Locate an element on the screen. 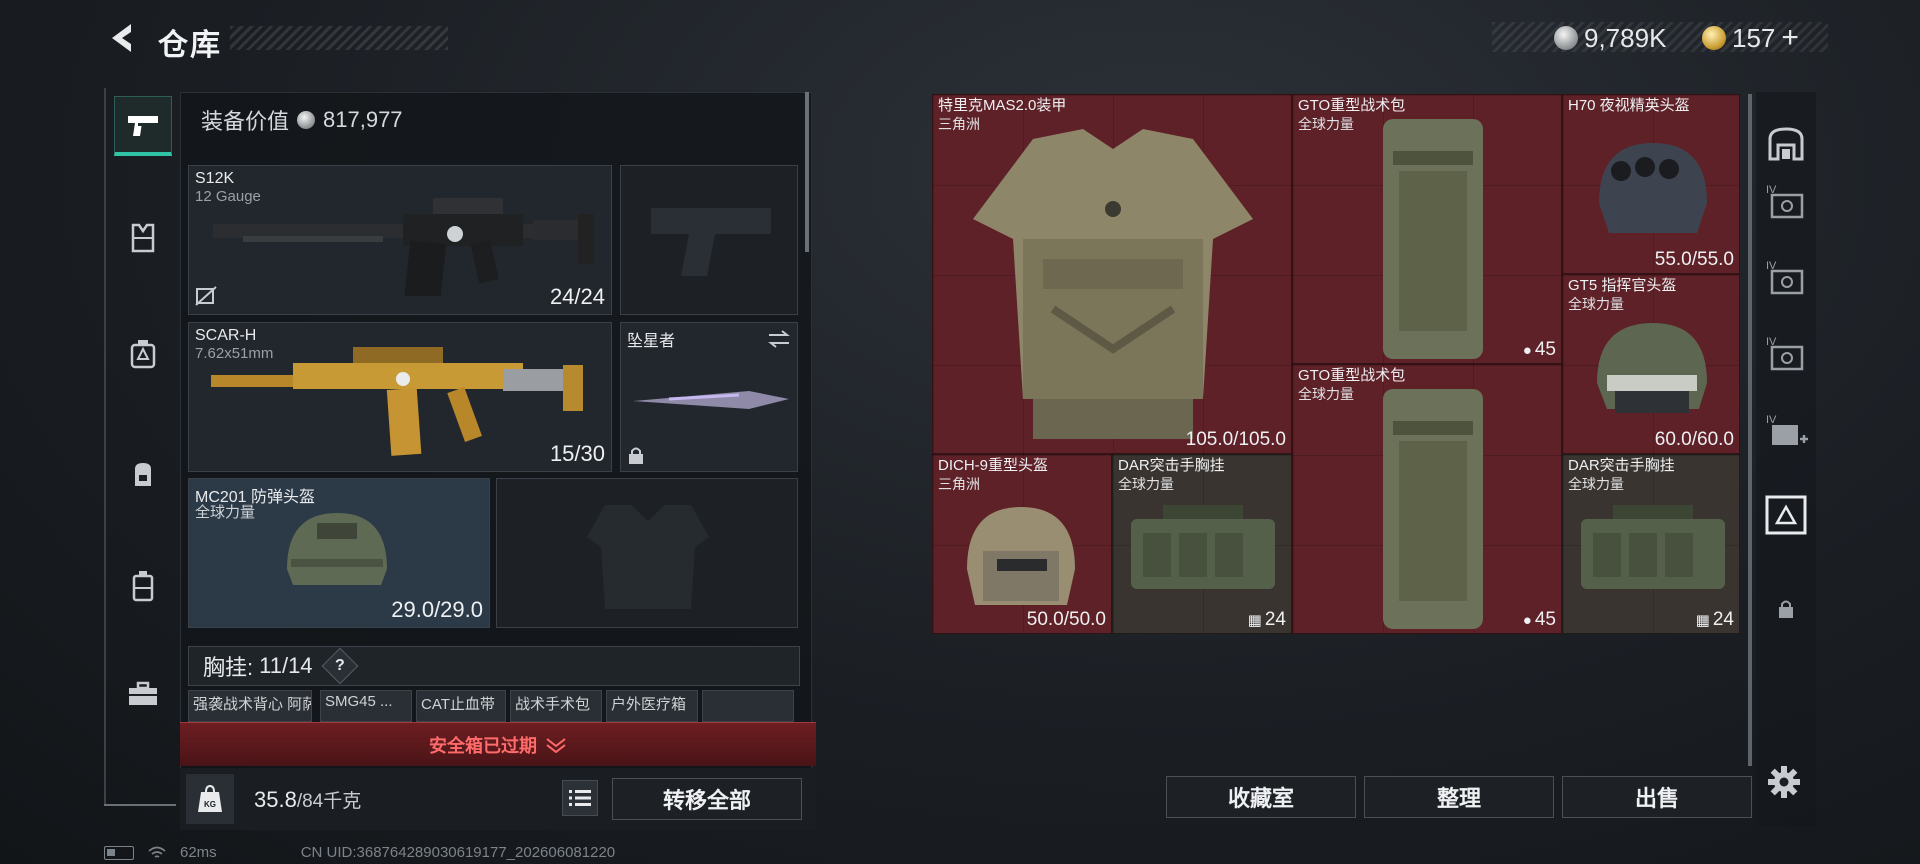 The image size is (1920, 864). item-capacity: ● 45 is located at coordinates (1539, 619).